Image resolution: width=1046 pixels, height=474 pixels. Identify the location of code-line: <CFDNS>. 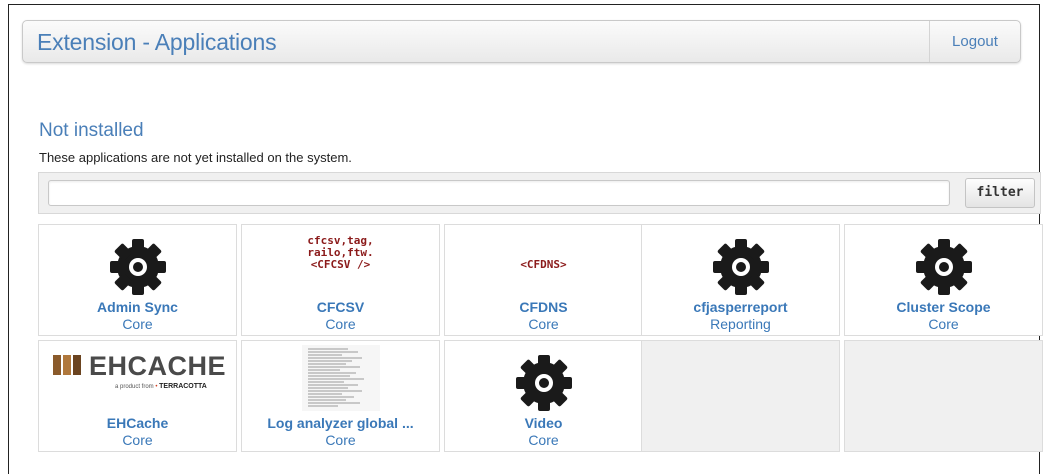
(543, 264).